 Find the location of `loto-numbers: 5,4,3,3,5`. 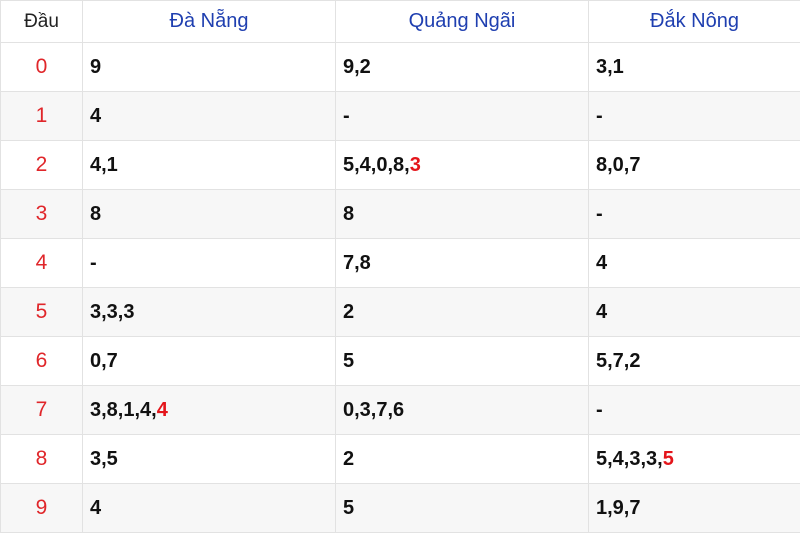

loto-numbers: 5,4,3,3,5 is located at coordinates (635, 459).